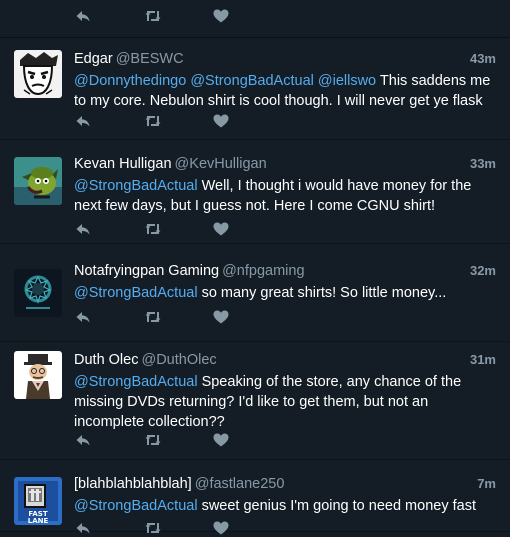 The image size is (510, 537). What do you see at coordinates (38, 501) in the screenshot?
I see `fastlane-avatar: FAST LANE` at bounding box center [38, 501].